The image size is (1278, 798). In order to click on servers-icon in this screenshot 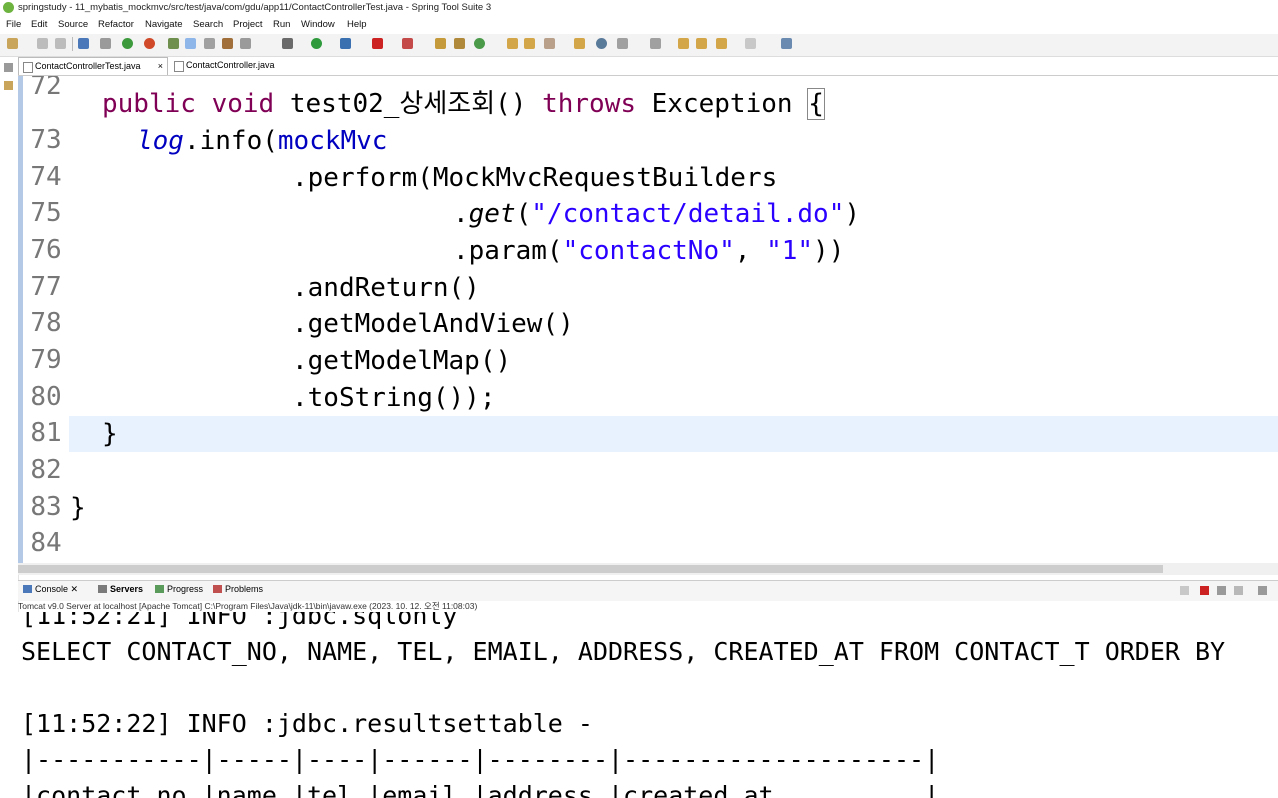, I will do `click(102, 589)`.